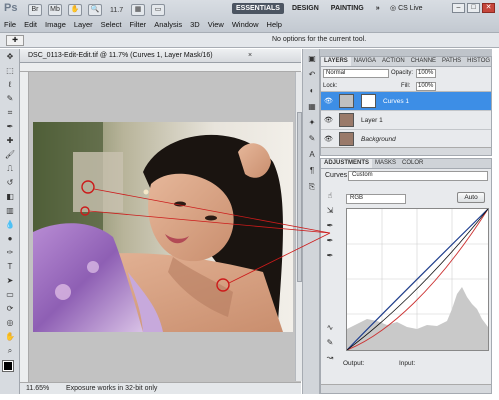  What do you see at coordinates (158, 10) in the screenshot?
I see `screen-mode-icon: ▭` at bounding box center [158, 10].